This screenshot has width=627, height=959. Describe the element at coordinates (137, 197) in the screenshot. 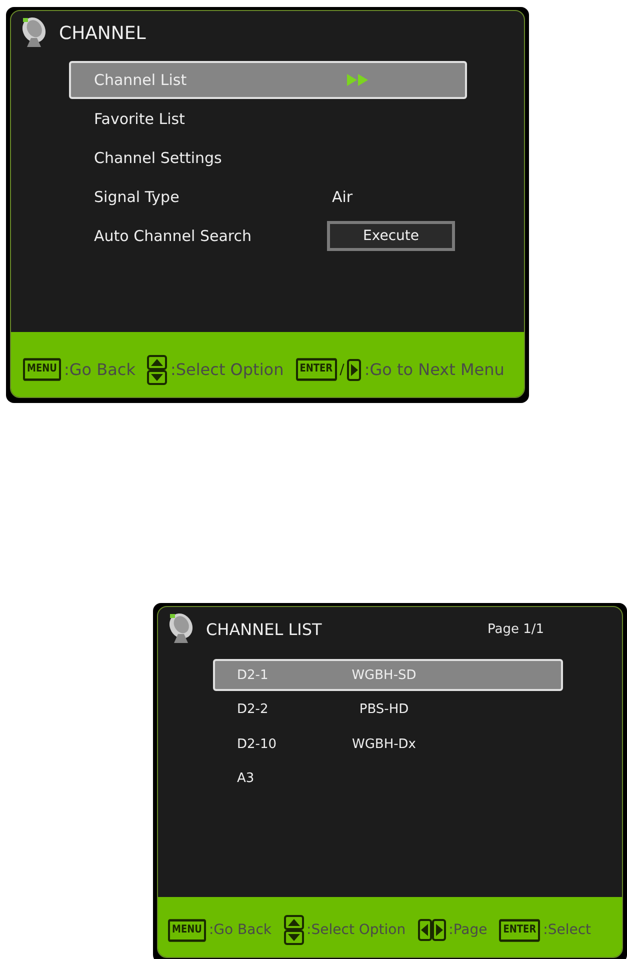

I see `menu-item-label: Signal Type` at that location.